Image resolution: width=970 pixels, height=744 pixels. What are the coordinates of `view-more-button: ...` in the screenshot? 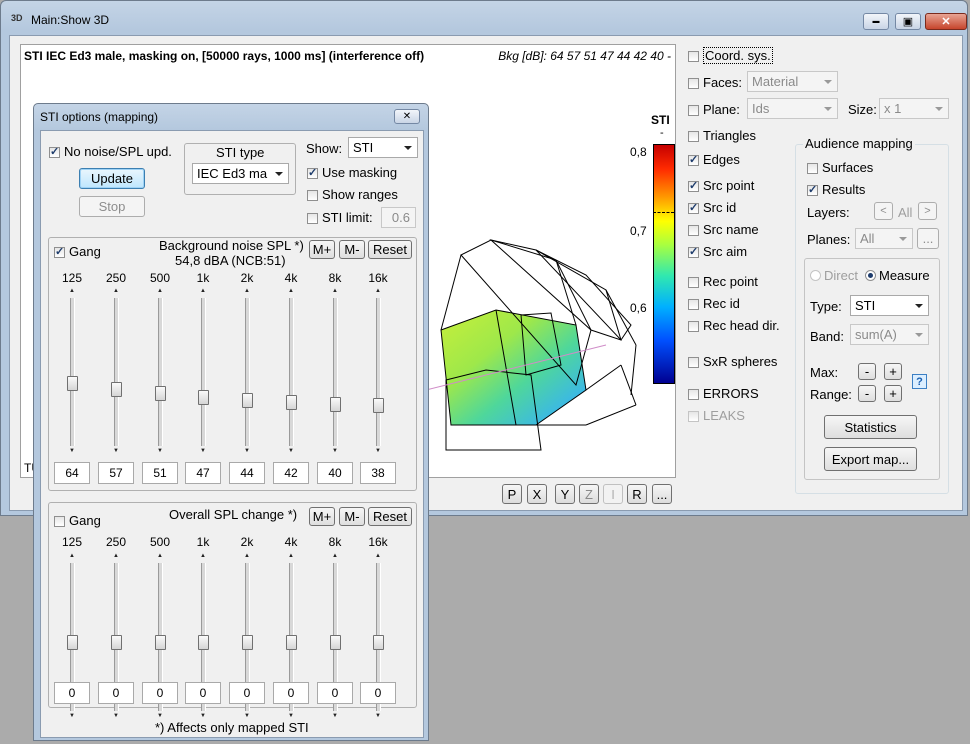 It's located at (662, 494).